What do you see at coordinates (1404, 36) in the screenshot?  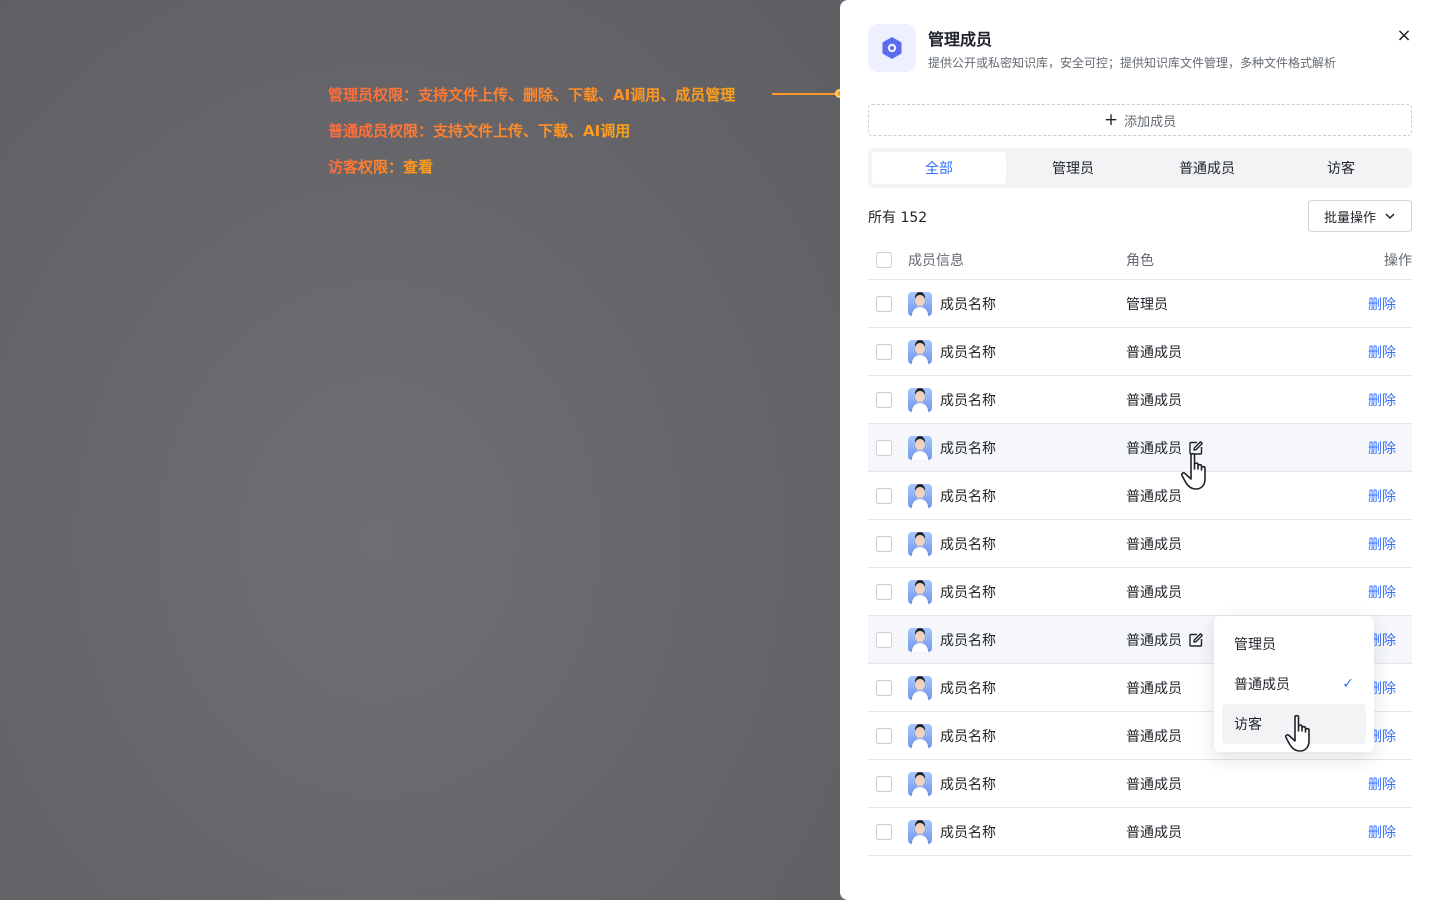 I see `close-icon: ×` at bounding box center [1404, 36].